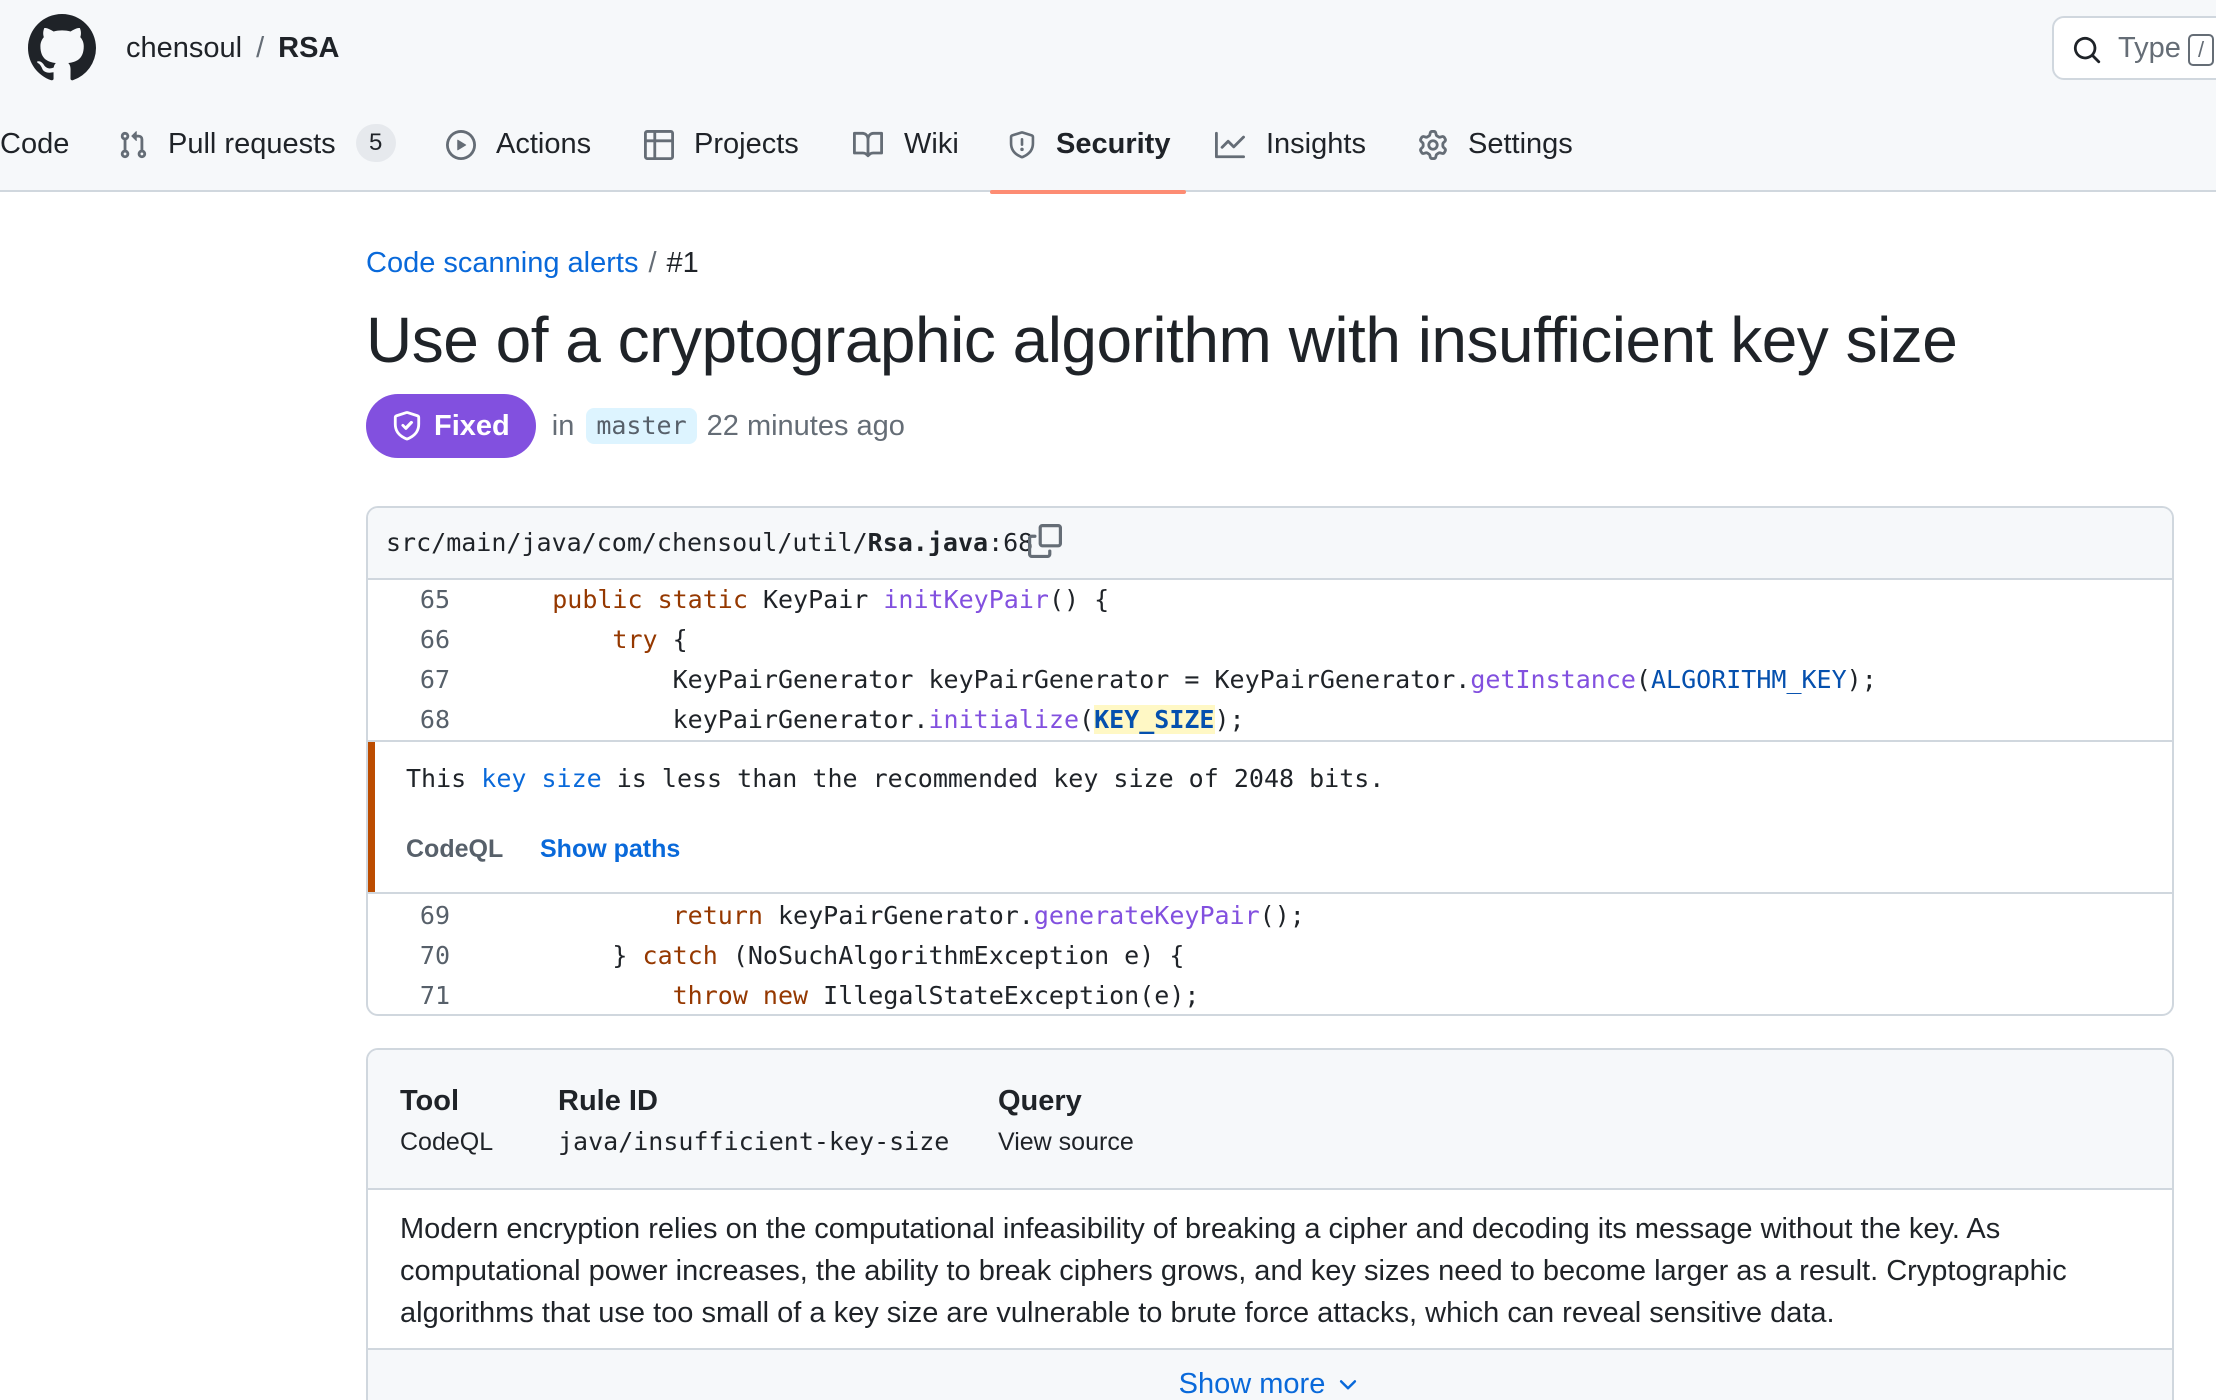 The width and height of the screenshot is (2216, 1400). Describe the element at coordinates (1154, 719) in the screenshot. I see `code-token: KEY_SIZE` at that location.